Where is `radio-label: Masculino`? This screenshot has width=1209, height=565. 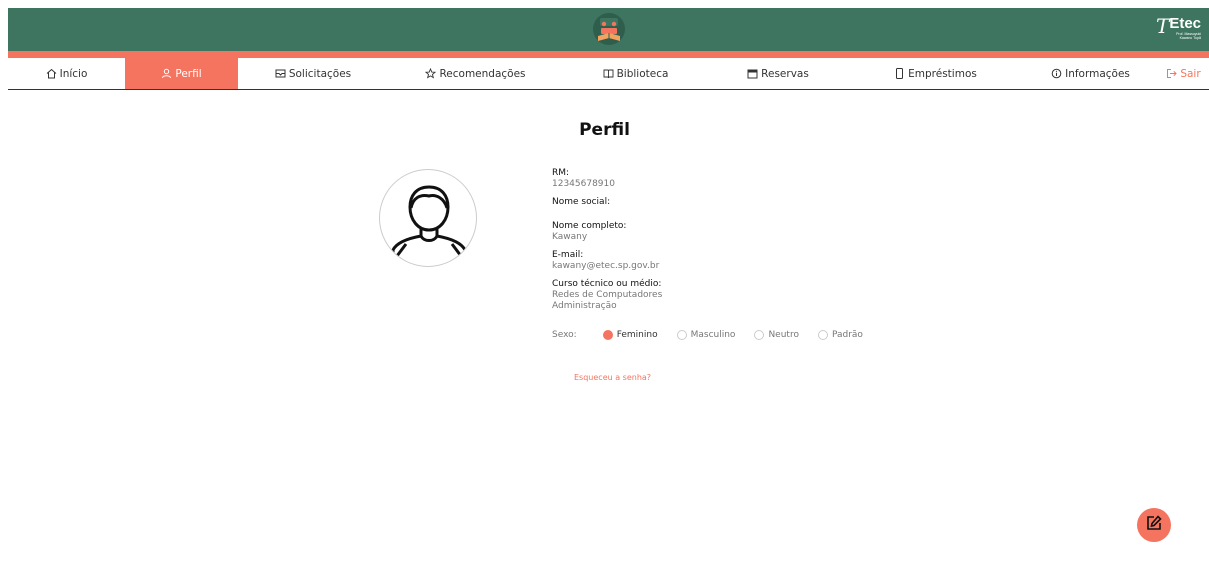
radio-label: Masculino is located at coordinates (713, 335).